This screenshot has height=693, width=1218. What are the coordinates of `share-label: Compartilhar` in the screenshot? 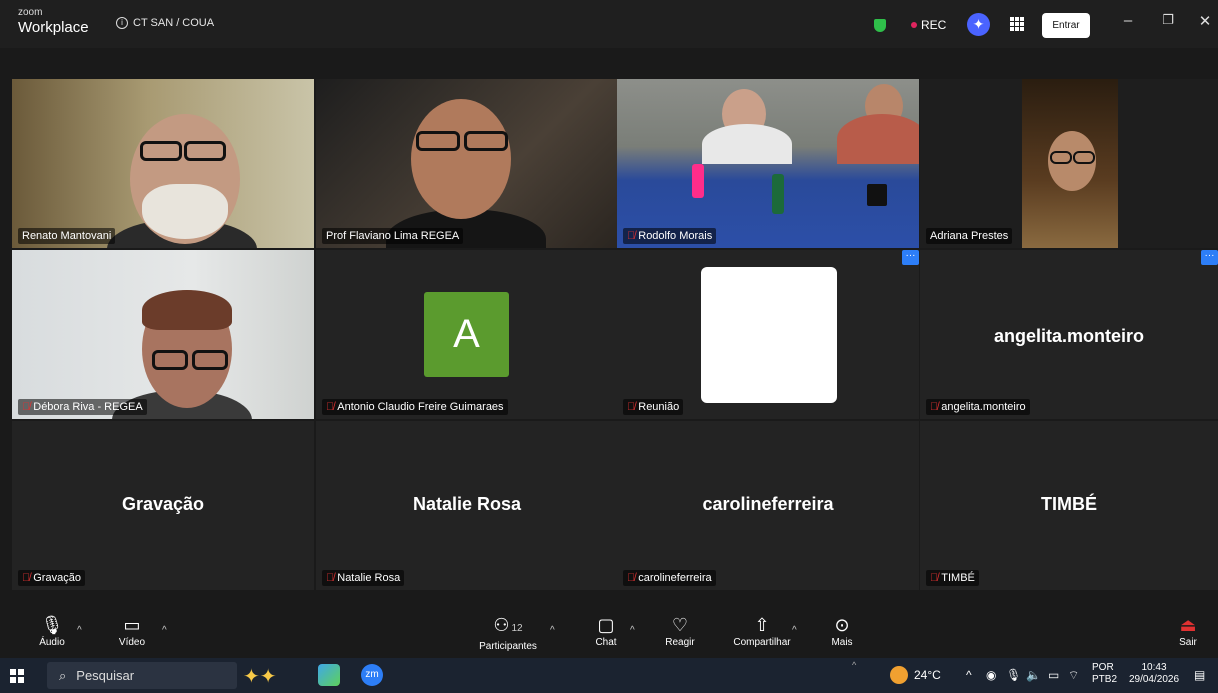 It's located at (762, 642).